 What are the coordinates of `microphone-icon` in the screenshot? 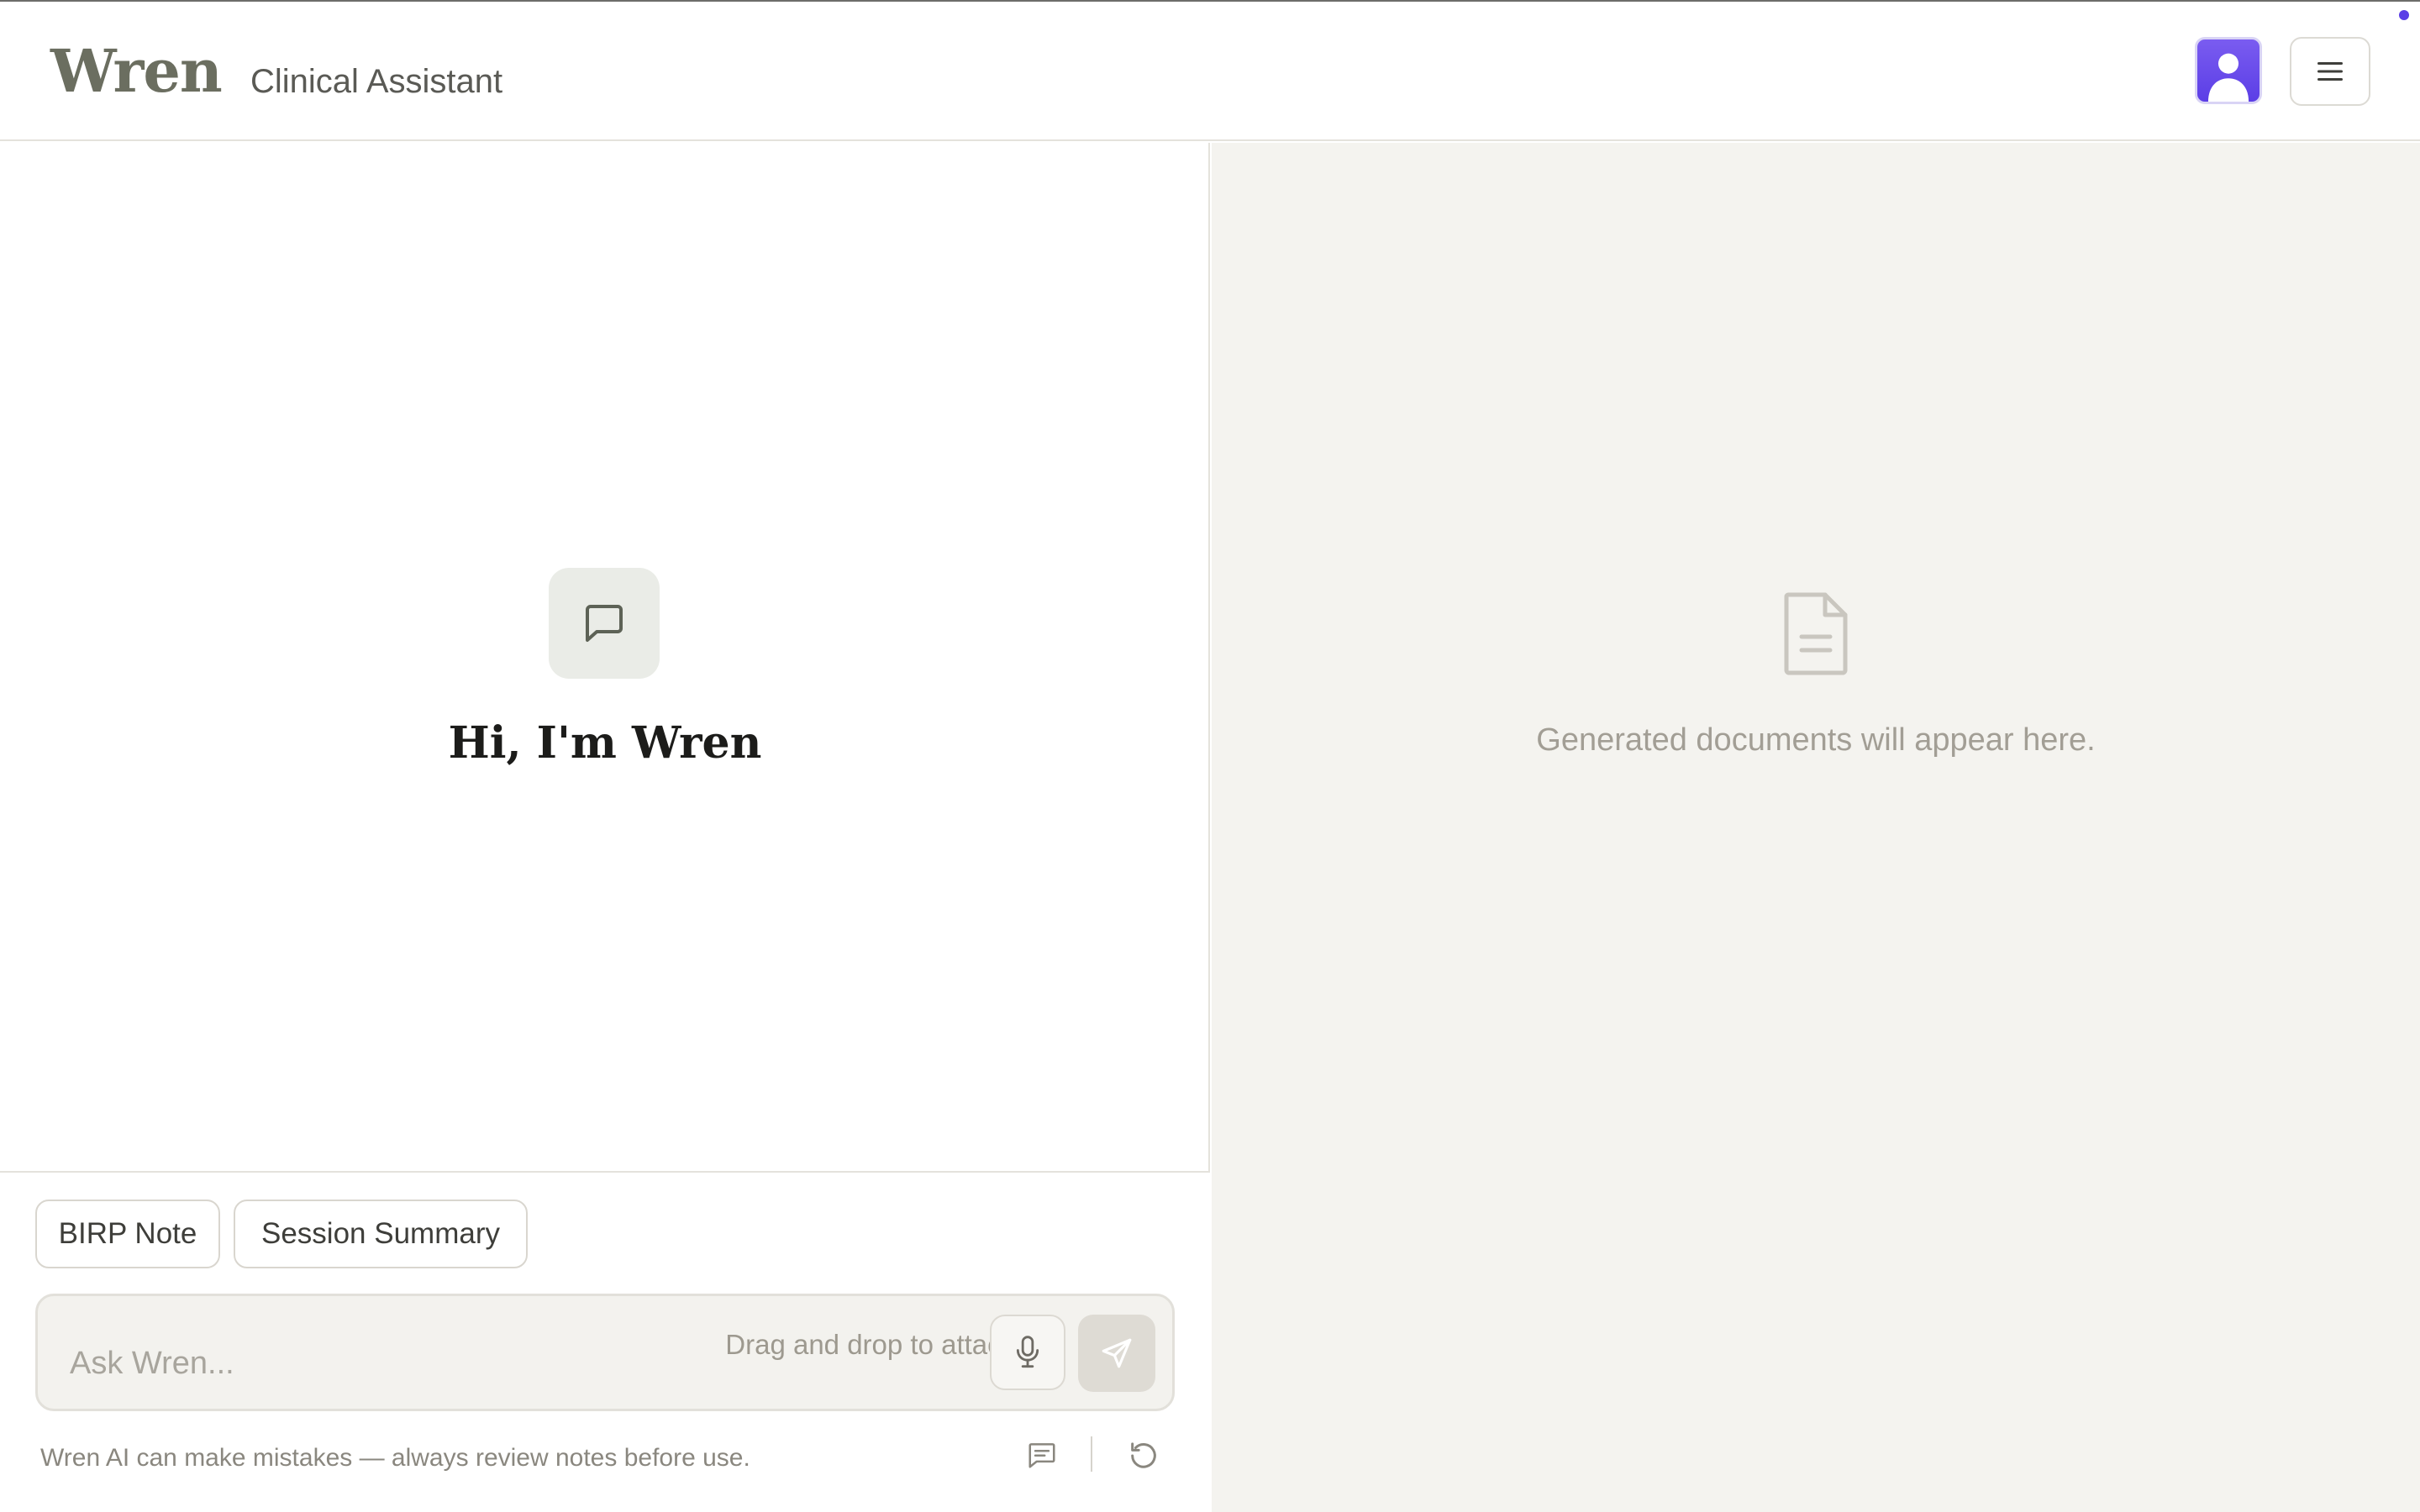 It's located at (1027, 1352).